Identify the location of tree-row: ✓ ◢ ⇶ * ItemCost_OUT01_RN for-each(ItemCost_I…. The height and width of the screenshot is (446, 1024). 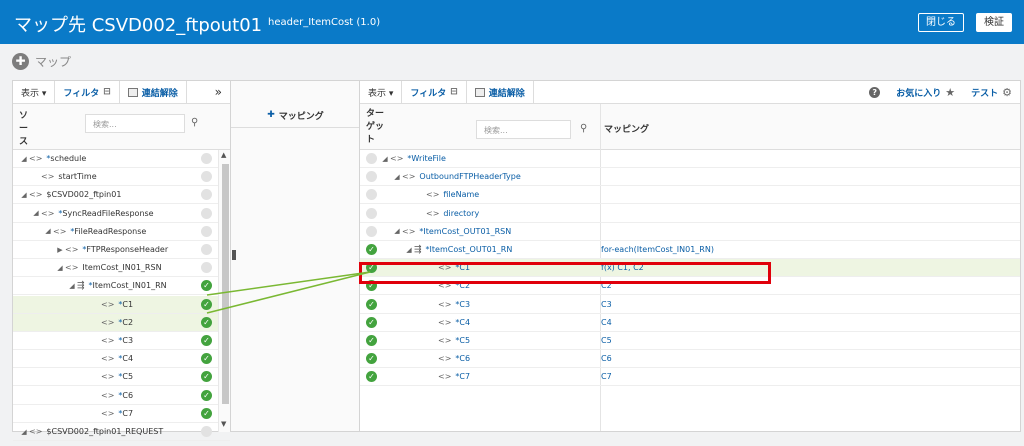
(690, 250).